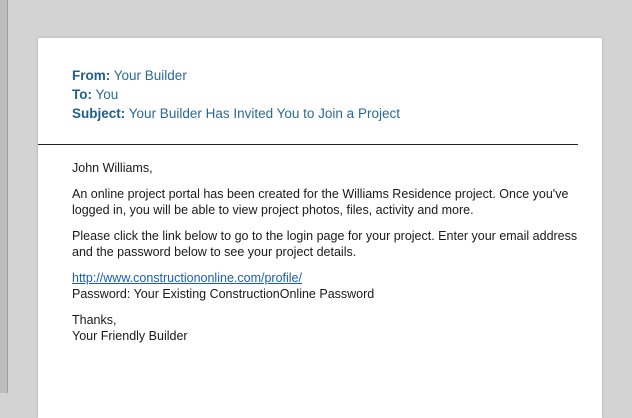 The height and width of the screenshot is (418, 632). I want to click on from-label: From:, so click(91, 75).